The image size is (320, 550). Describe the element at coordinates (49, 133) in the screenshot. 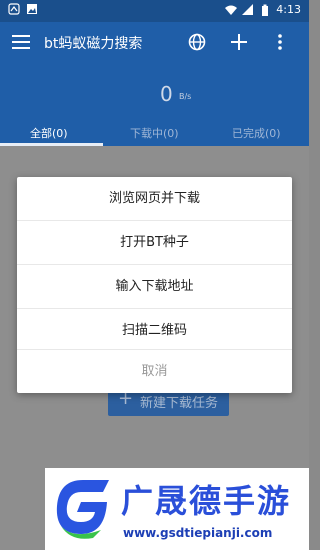

I see `tab-all: 全部(0)` at that location.